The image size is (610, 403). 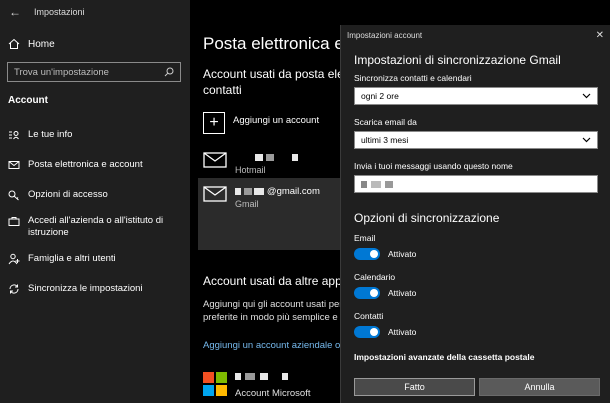 What do you see at coordinates (251, 163) in the screenshot?
I see `account-item-hotmail: Hotmail` at bounding box center [251, 163].